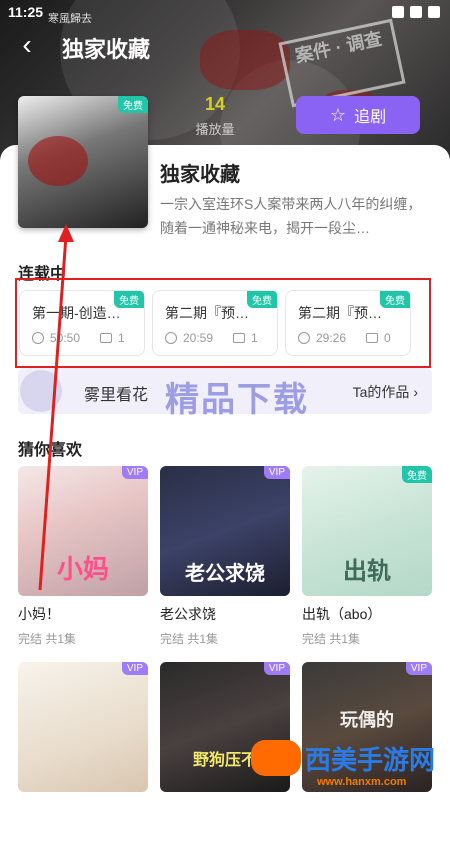 The width and height of the screenshot is (450, 845). Describe the element at coordinates (362, 782) in the screenshot. I see `site-logo-url: www.hanxm.com` at that location.